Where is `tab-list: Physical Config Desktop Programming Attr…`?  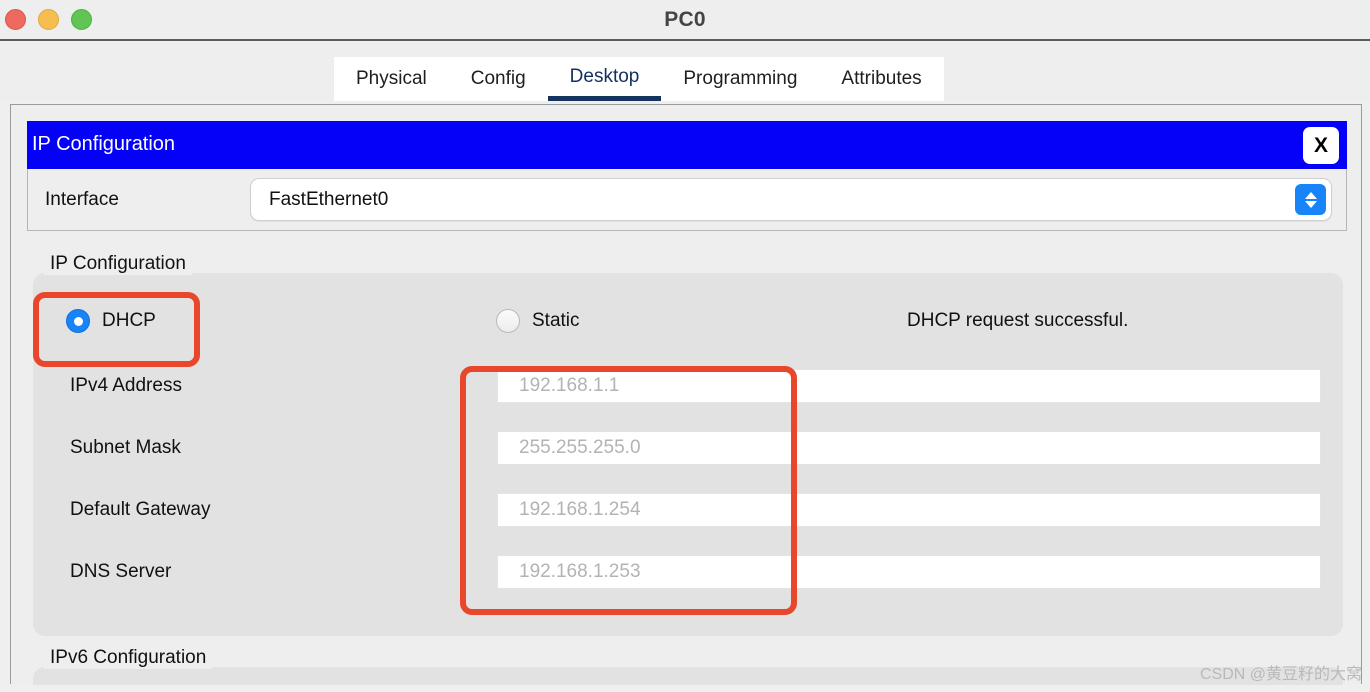
tab-list: Physical Config Desktop Programming Attr… is located at coordinates (639, 79).